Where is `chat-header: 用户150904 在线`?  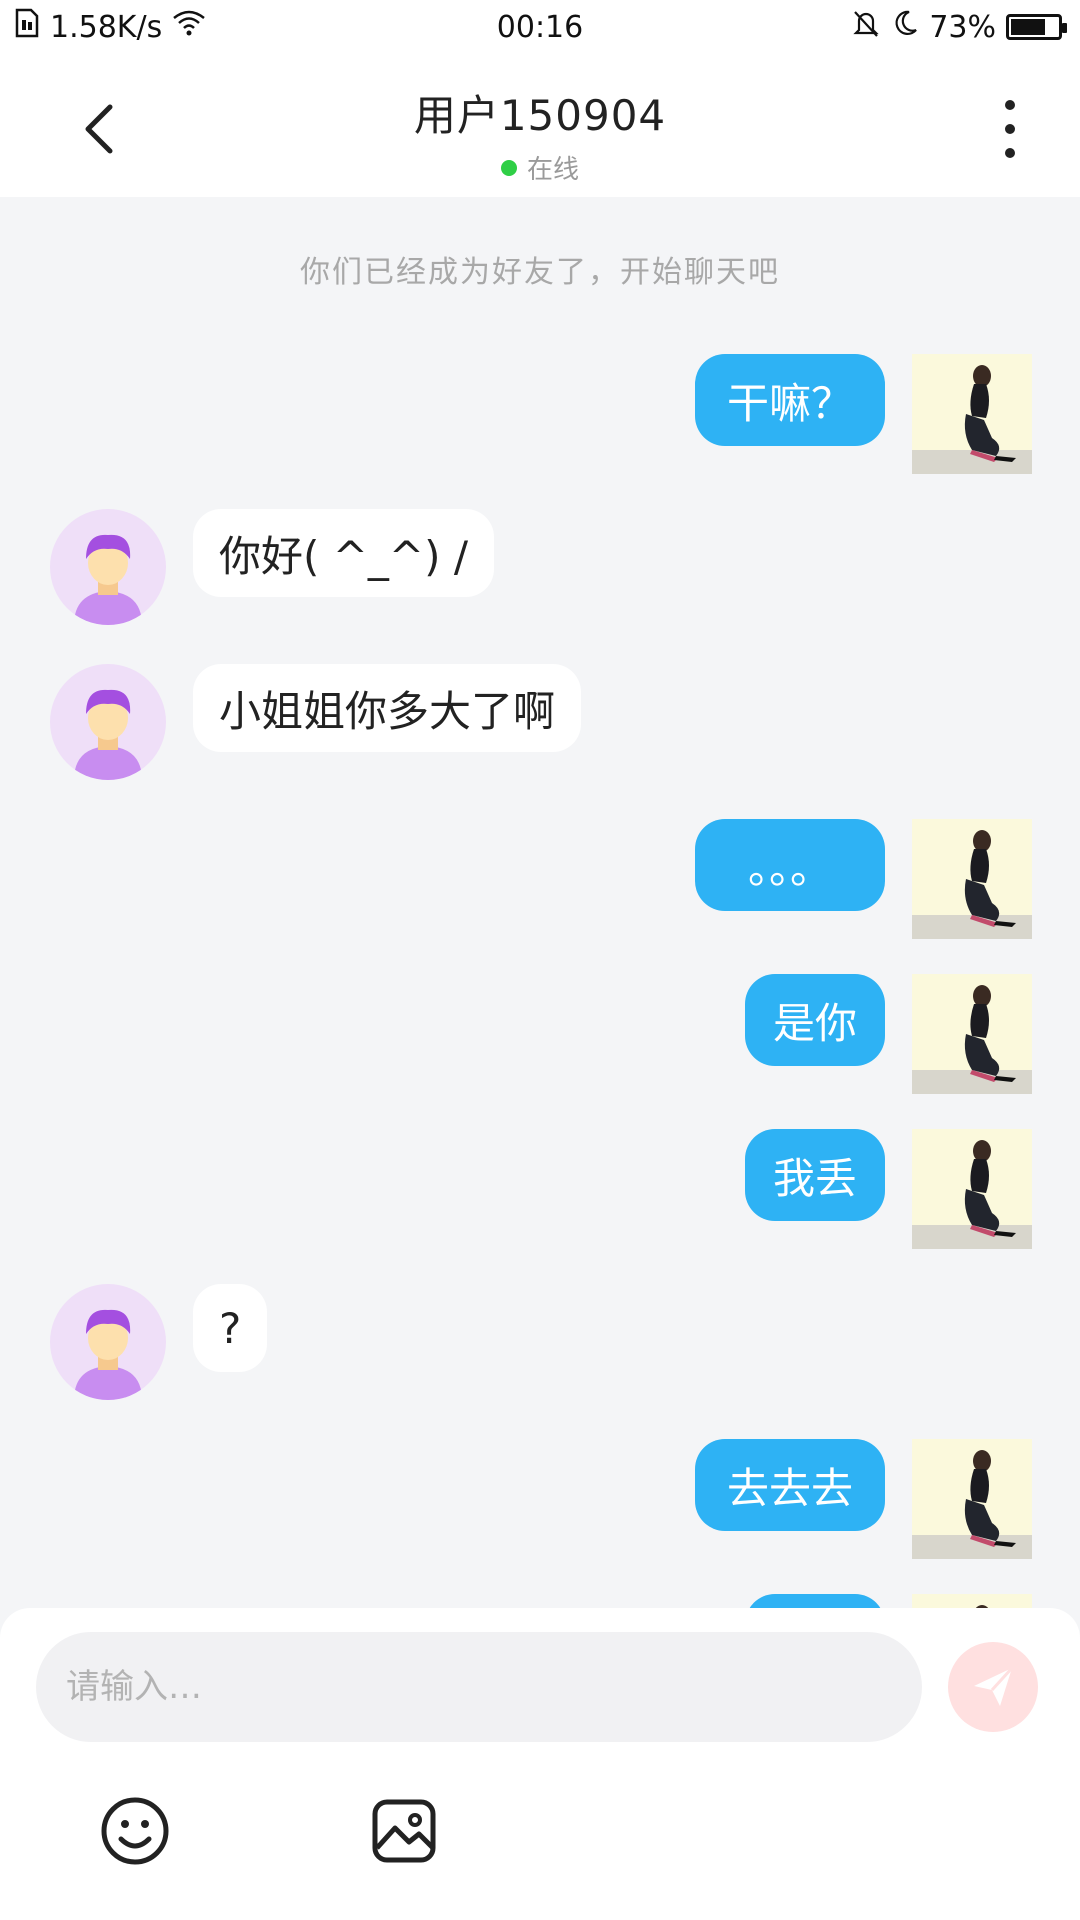 chat-header: 用户150904 在线 is located at coordinates (540, 125).